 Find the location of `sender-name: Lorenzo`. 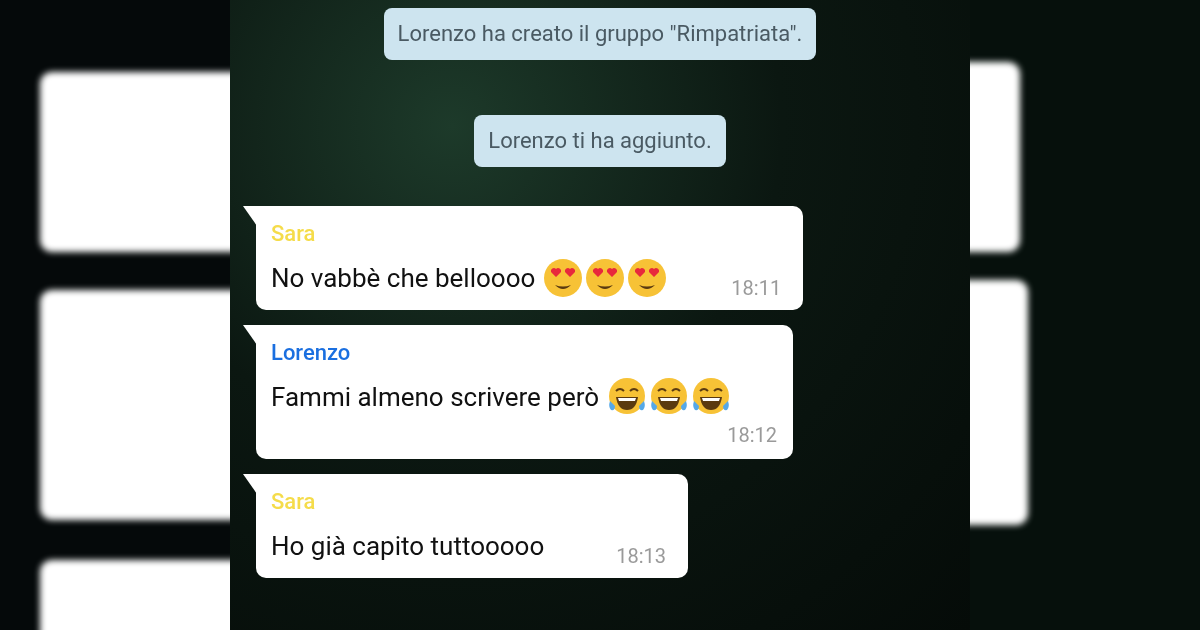

sender-name: Lorenzo is located at coordinates (311, 353).